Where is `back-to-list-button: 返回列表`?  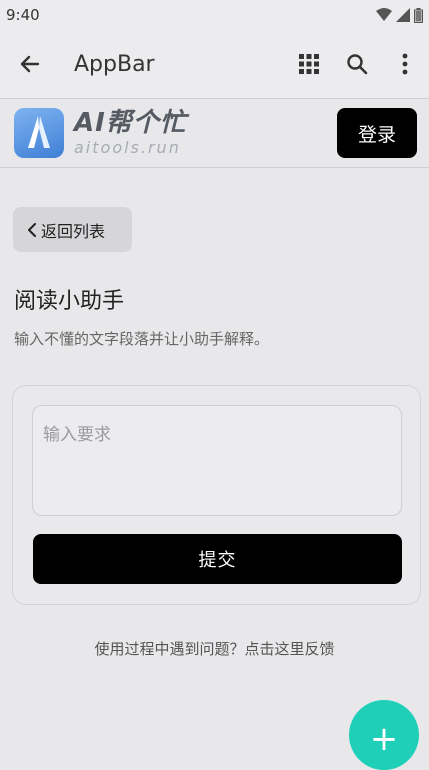
back-to-list-button: 返回列表 is located at coordinates (72, 229).